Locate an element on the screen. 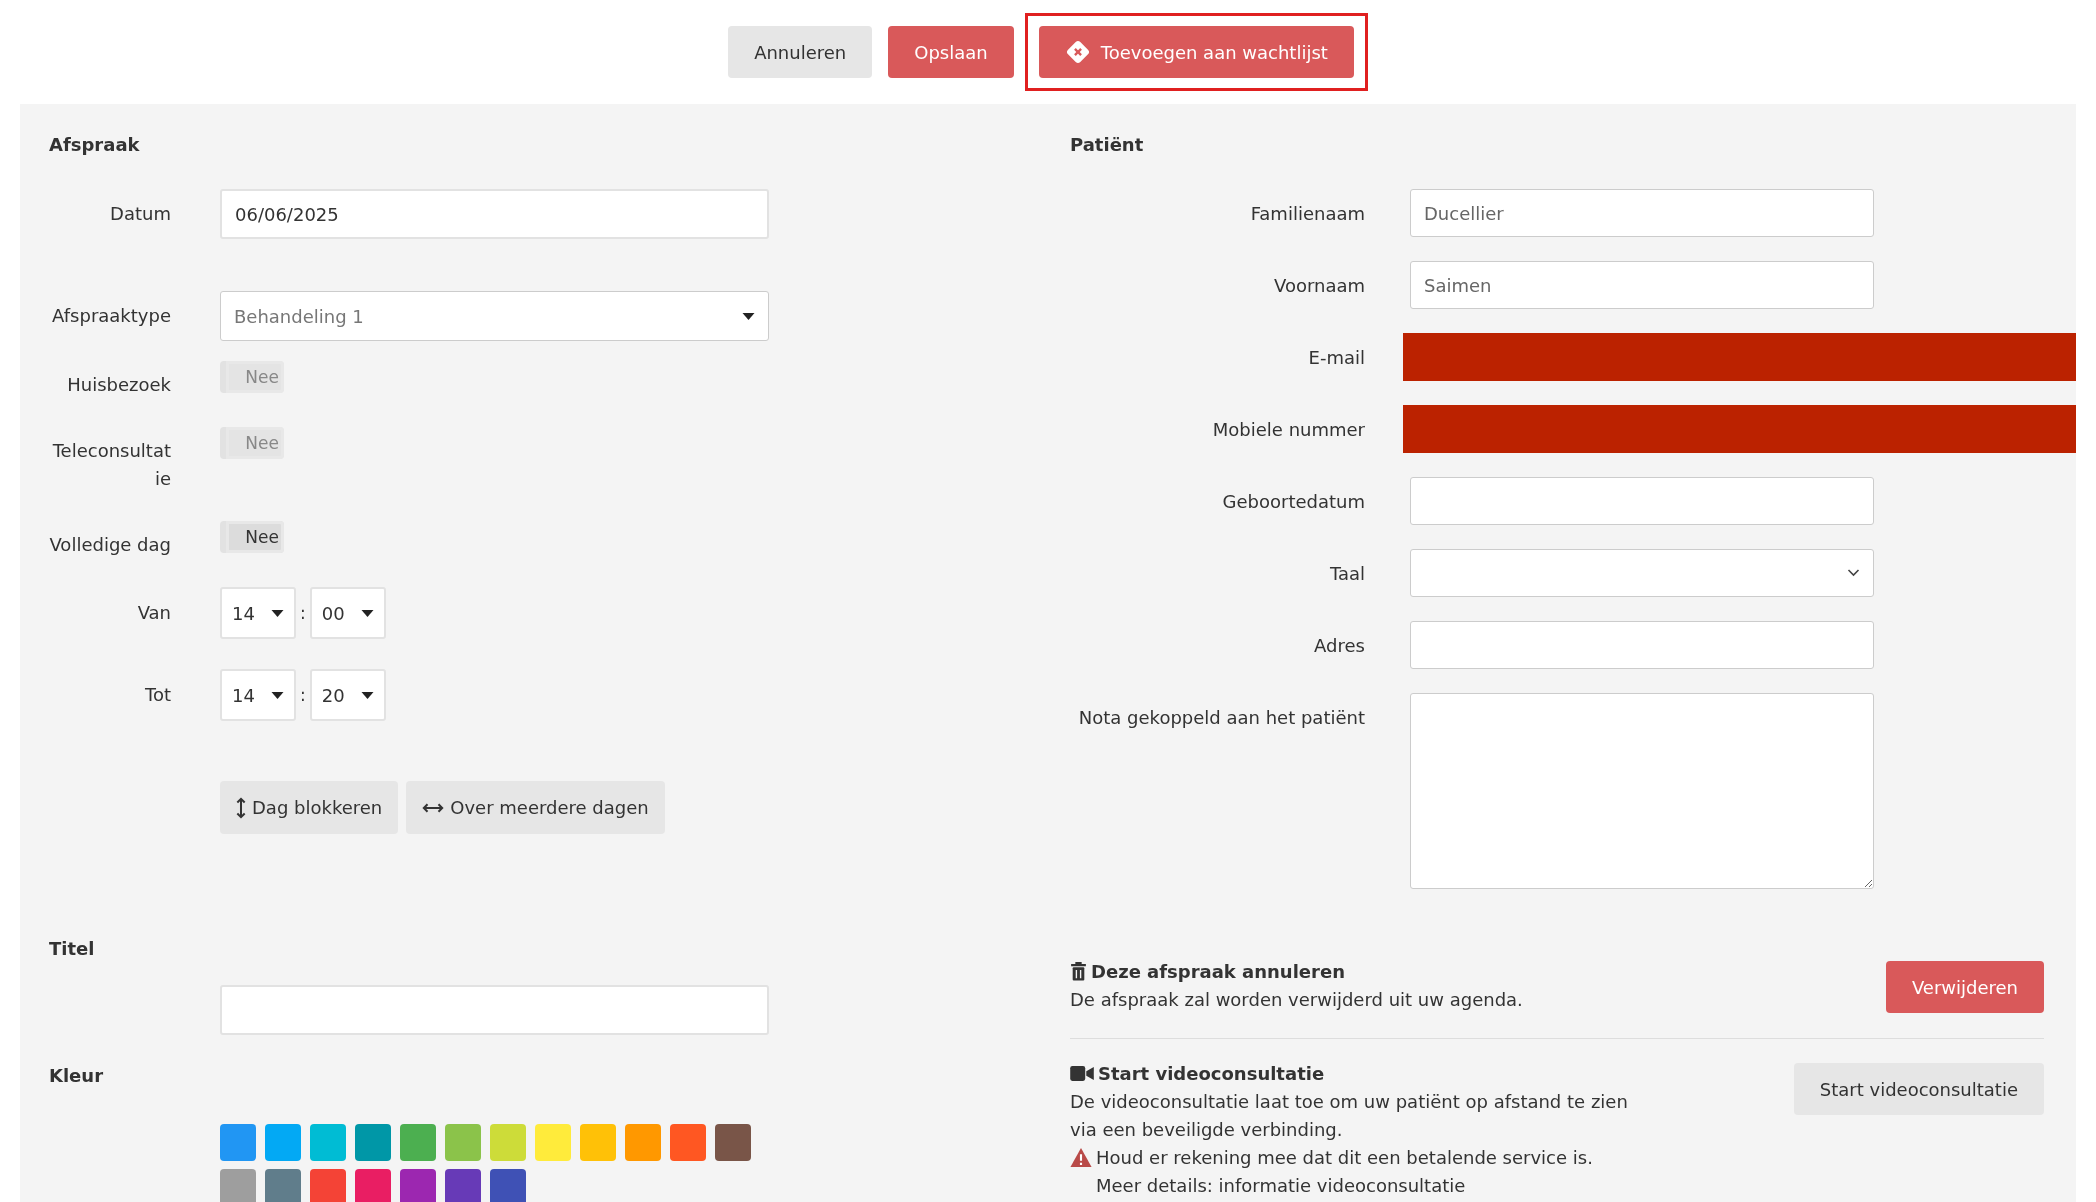 The width and height of the screenshot is (2096, 1202). minute-dropdown: 00 is located at coordinates (347, 613).